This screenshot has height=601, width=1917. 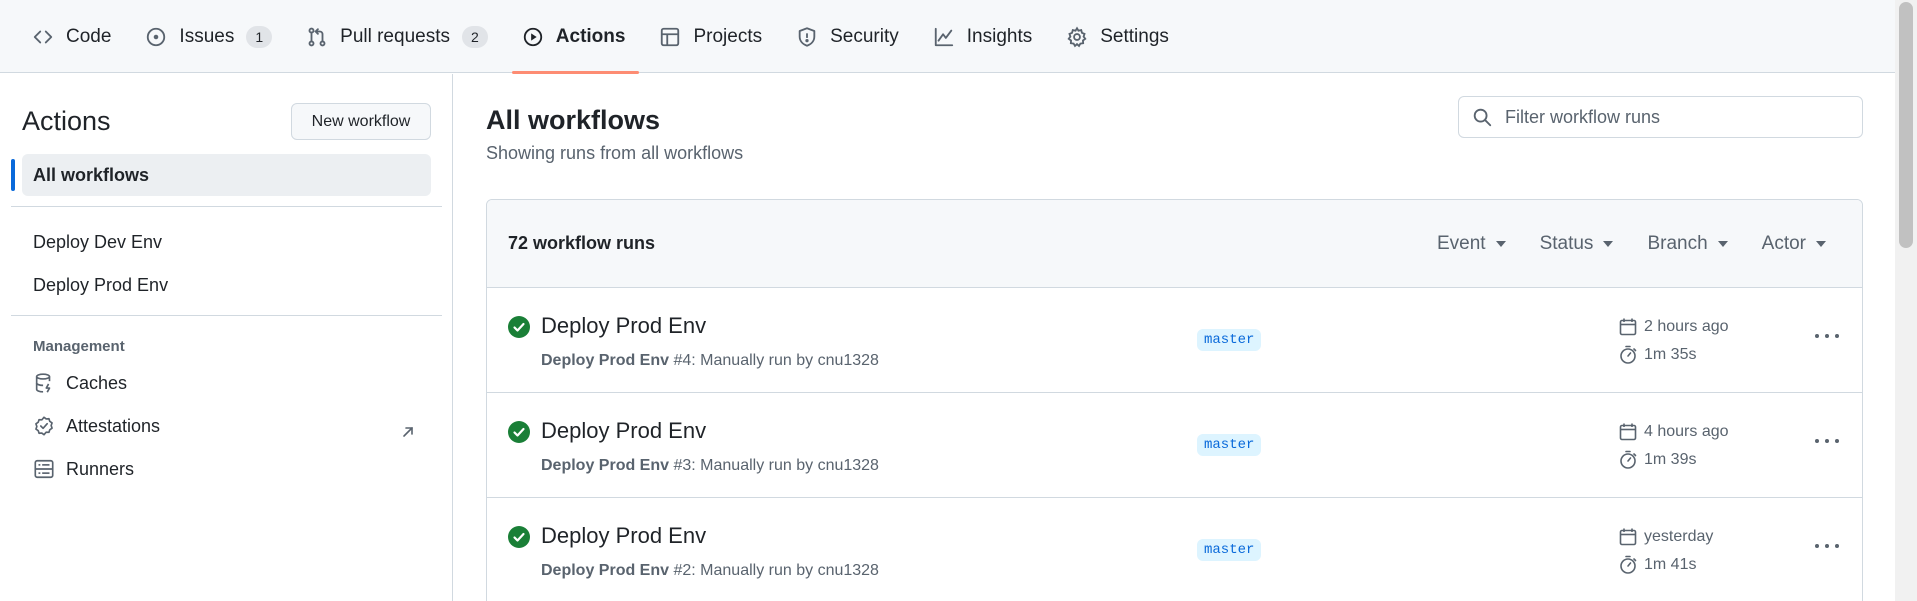 What do you see at coordinates (1134, 36) in the screenshot?
I see `tab-label: Settings` at bounding box center [1134, 36].